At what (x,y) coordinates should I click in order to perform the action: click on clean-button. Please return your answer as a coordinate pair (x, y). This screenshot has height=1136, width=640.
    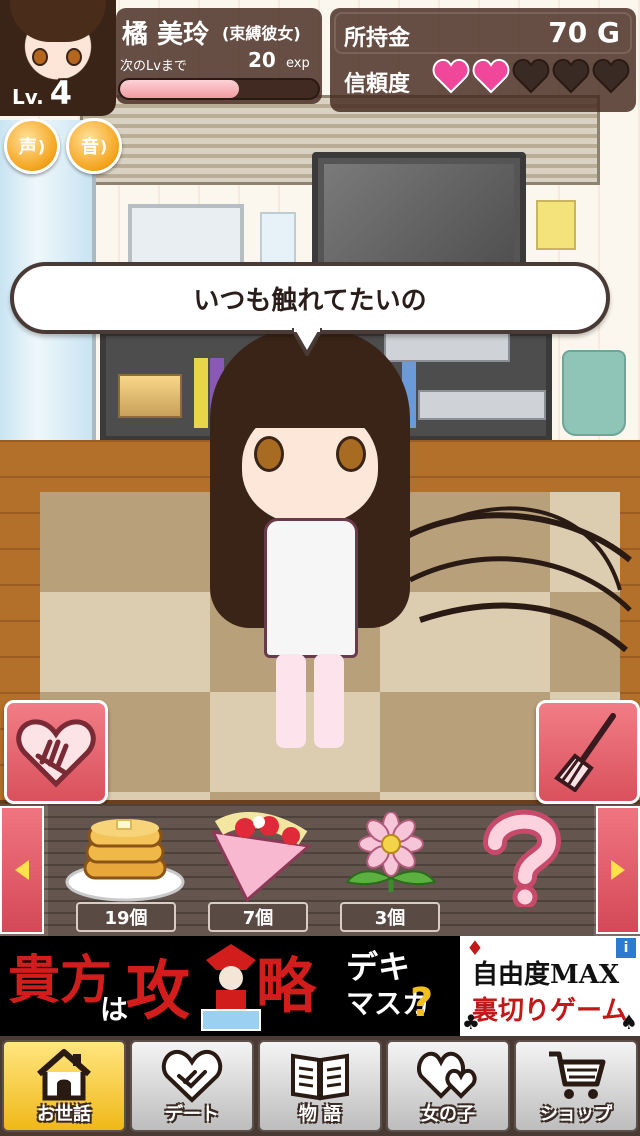
    Looking at the image, I should click on (588, 752).